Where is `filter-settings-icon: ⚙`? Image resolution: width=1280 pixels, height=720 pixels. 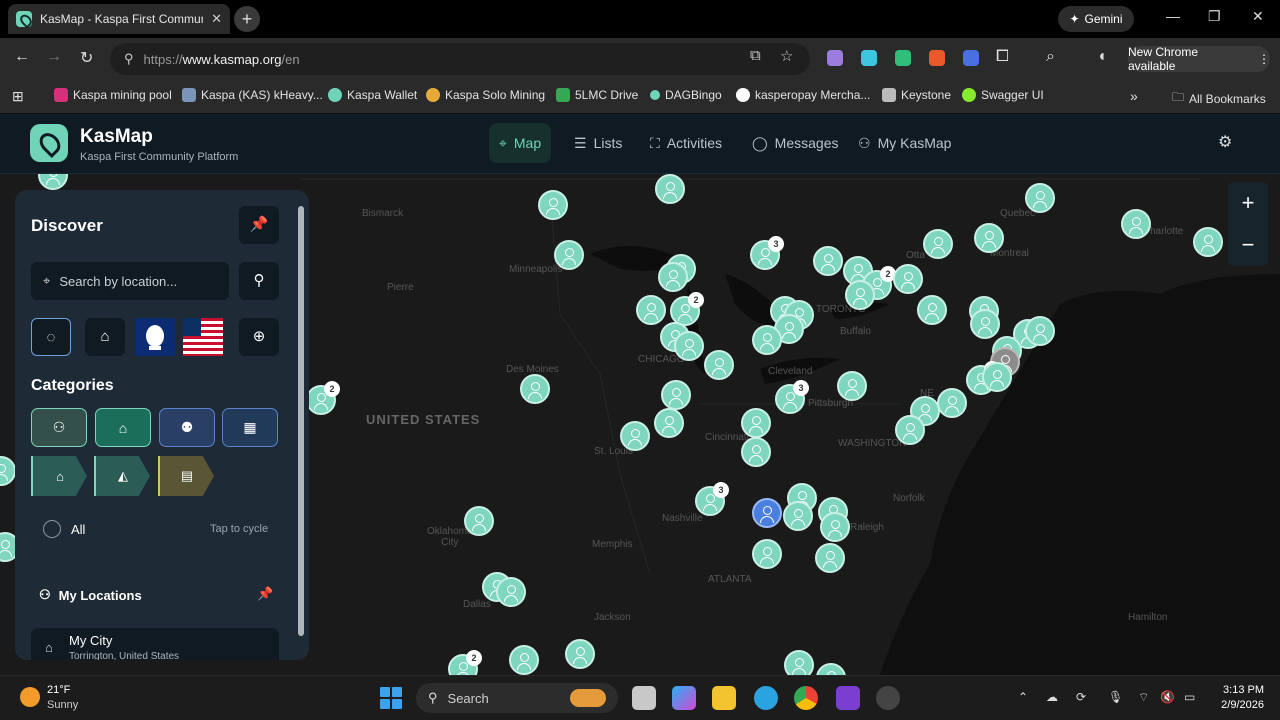 filter-settings-icon: ⚙ is located at coordinates (1225, 142).